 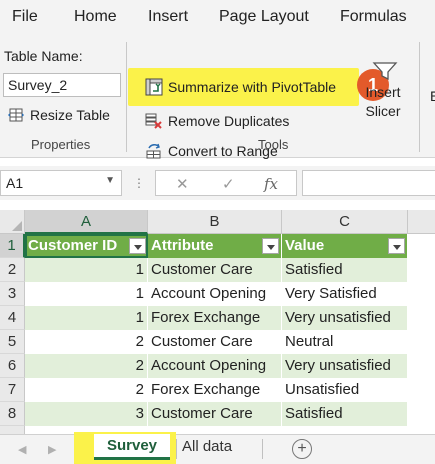 I want to click on menu-insert: Insert, so click(x=168, y=17).